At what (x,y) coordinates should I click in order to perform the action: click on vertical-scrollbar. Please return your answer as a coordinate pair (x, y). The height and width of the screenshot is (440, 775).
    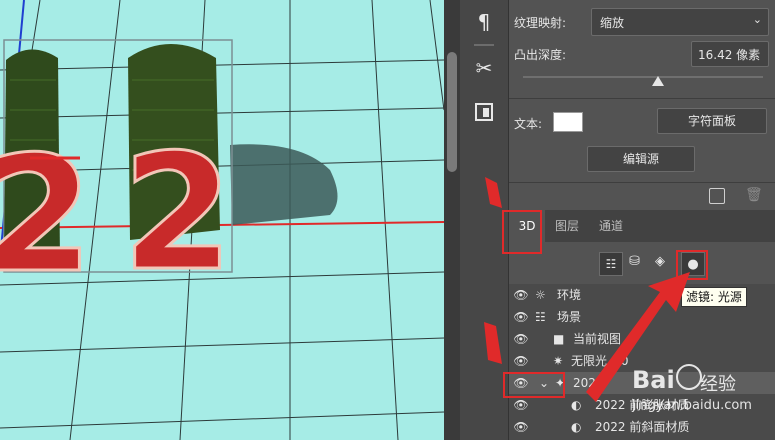
    Looking at the image, I should click on (452, 220).